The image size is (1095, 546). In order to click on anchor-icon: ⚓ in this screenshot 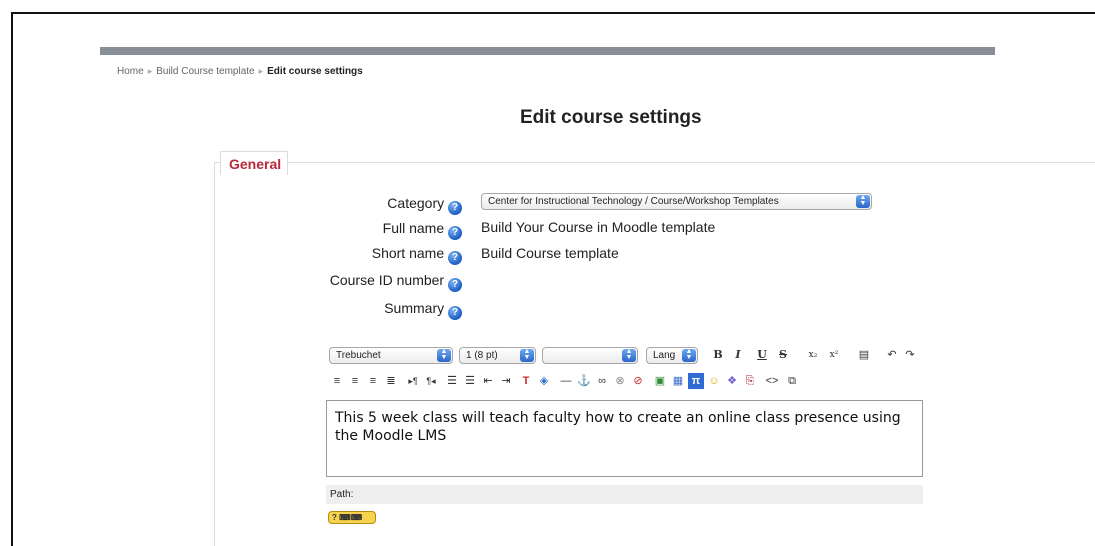, I will do `click(584, 381)`.